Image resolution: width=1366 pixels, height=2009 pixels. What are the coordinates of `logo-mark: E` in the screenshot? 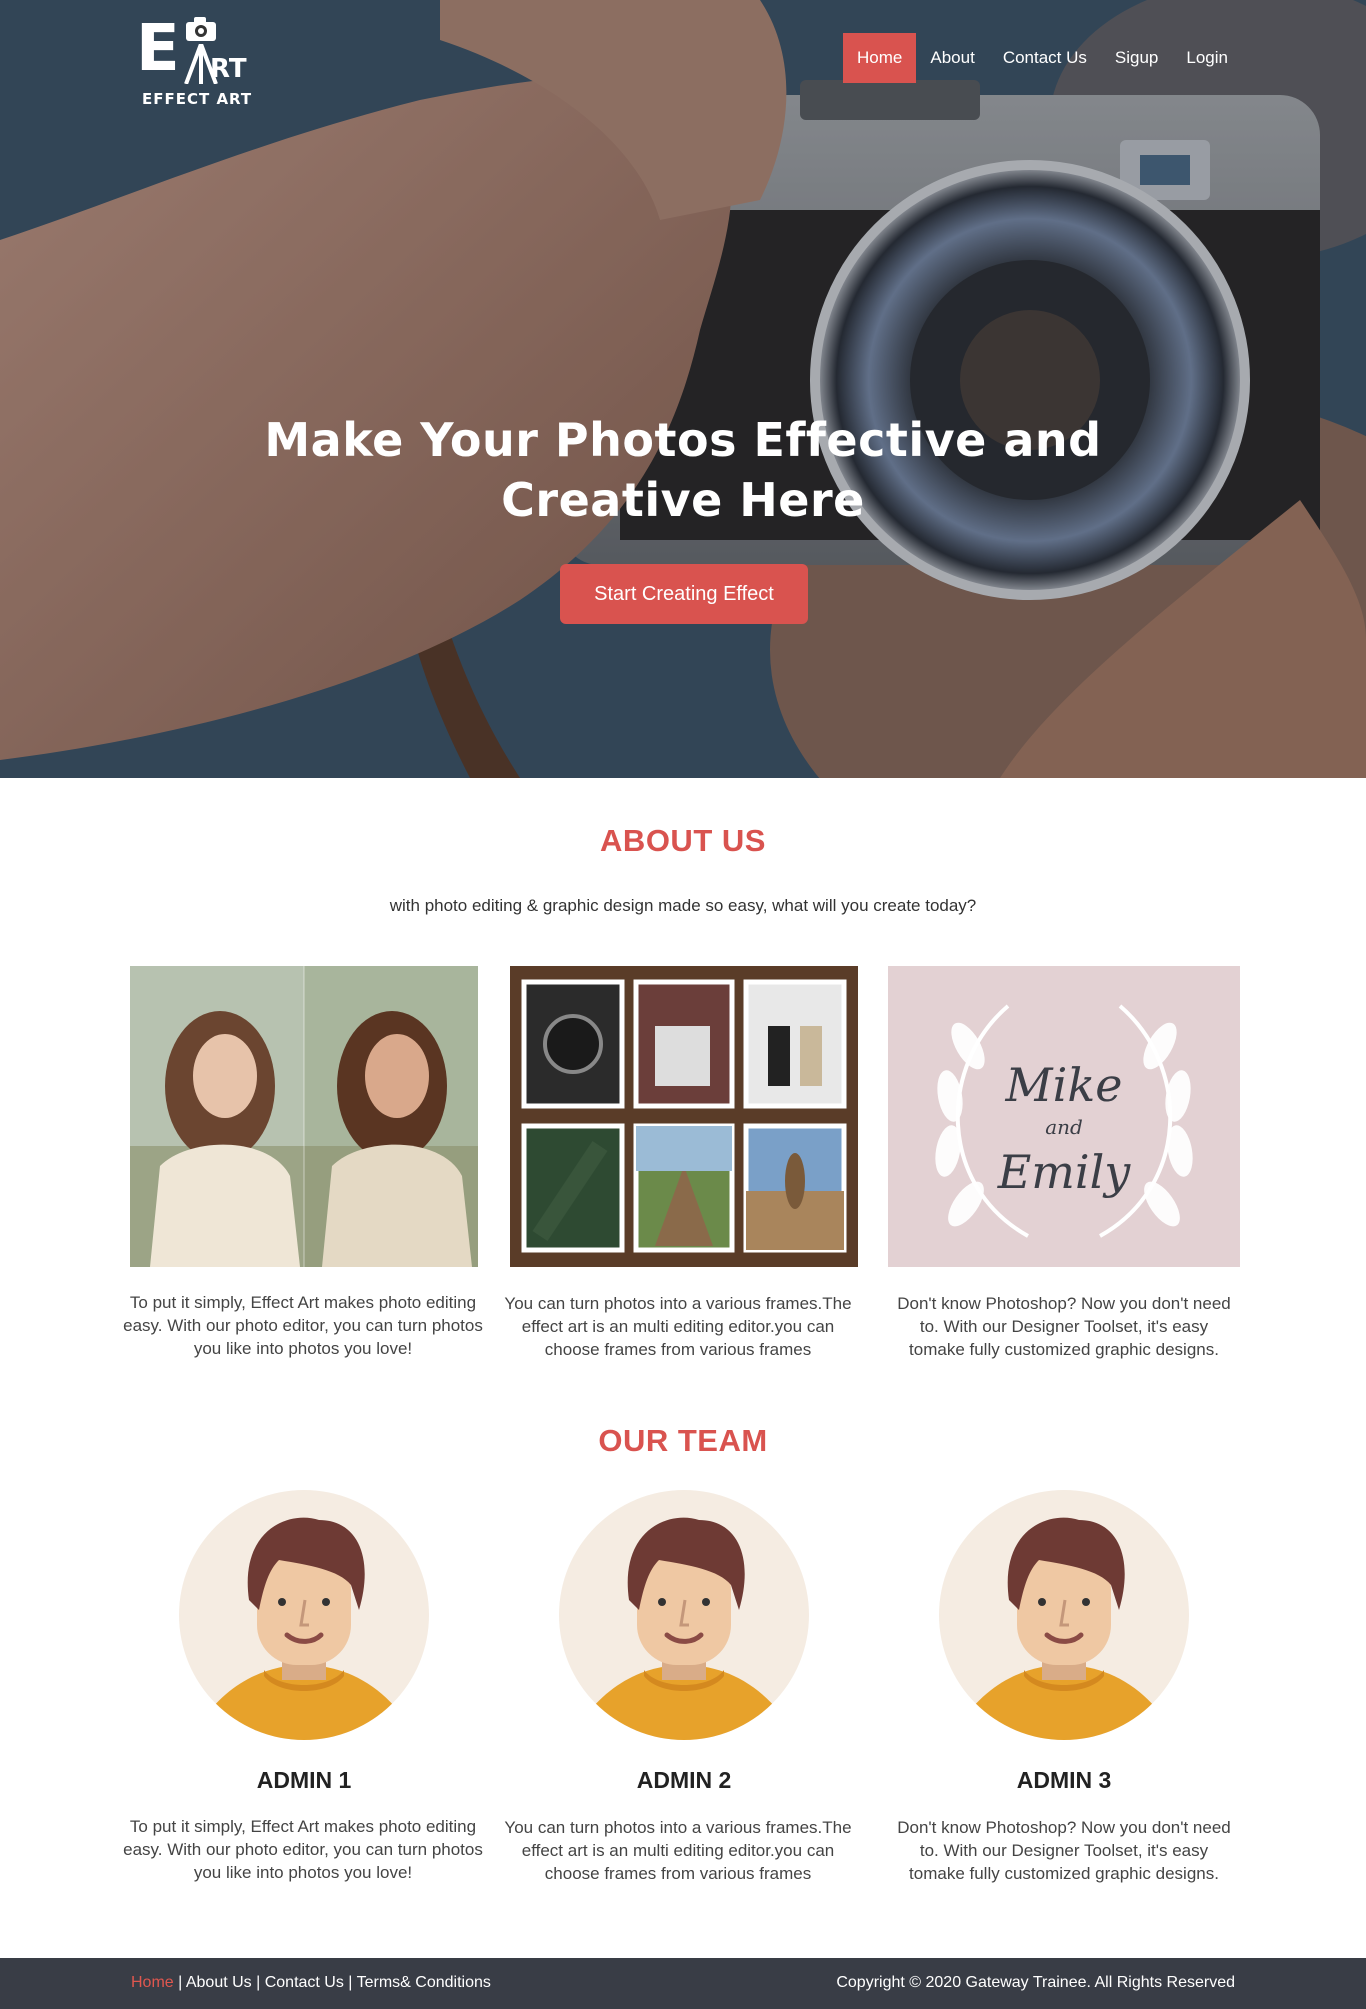 It's located at (158, 49).